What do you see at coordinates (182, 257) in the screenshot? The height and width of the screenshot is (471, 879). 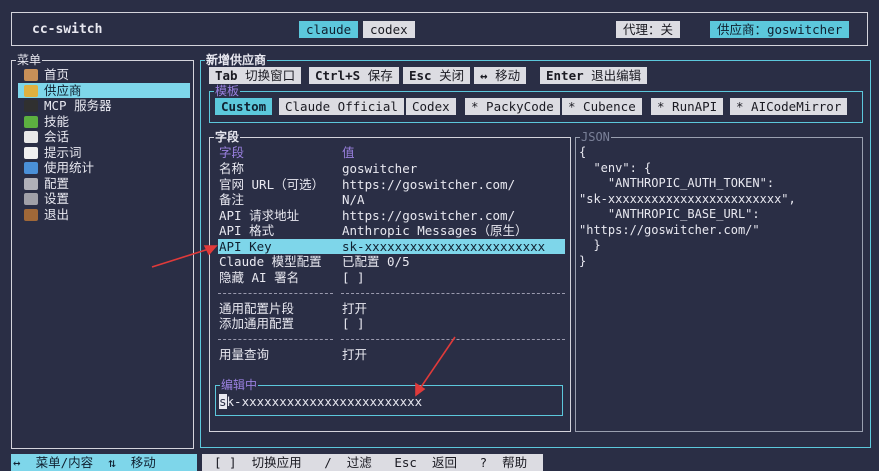 I see `arrow-to-api-key` at bounding box center [182, 257].